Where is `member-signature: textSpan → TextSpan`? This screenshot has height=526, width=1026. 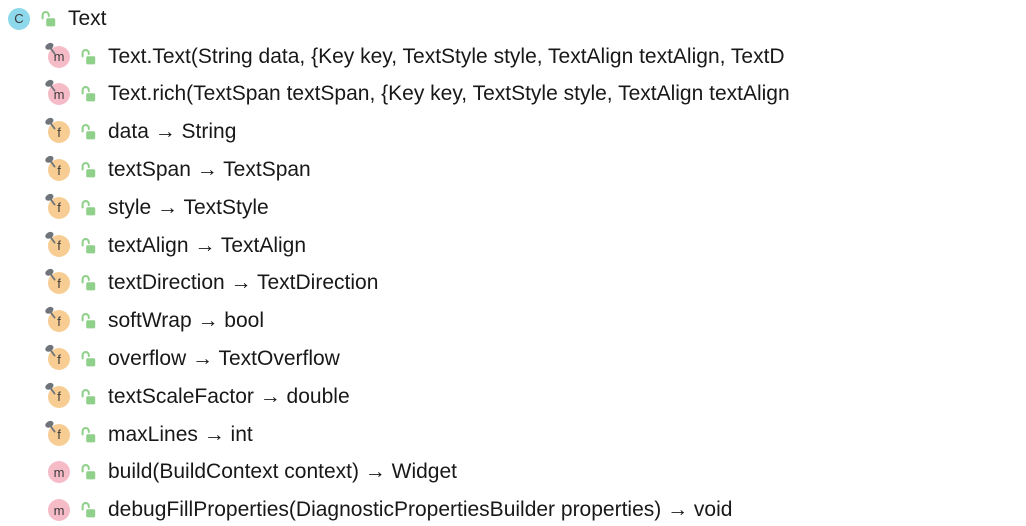
member-signature: textSpan → TextSpan is located at coordinates (209, 170).